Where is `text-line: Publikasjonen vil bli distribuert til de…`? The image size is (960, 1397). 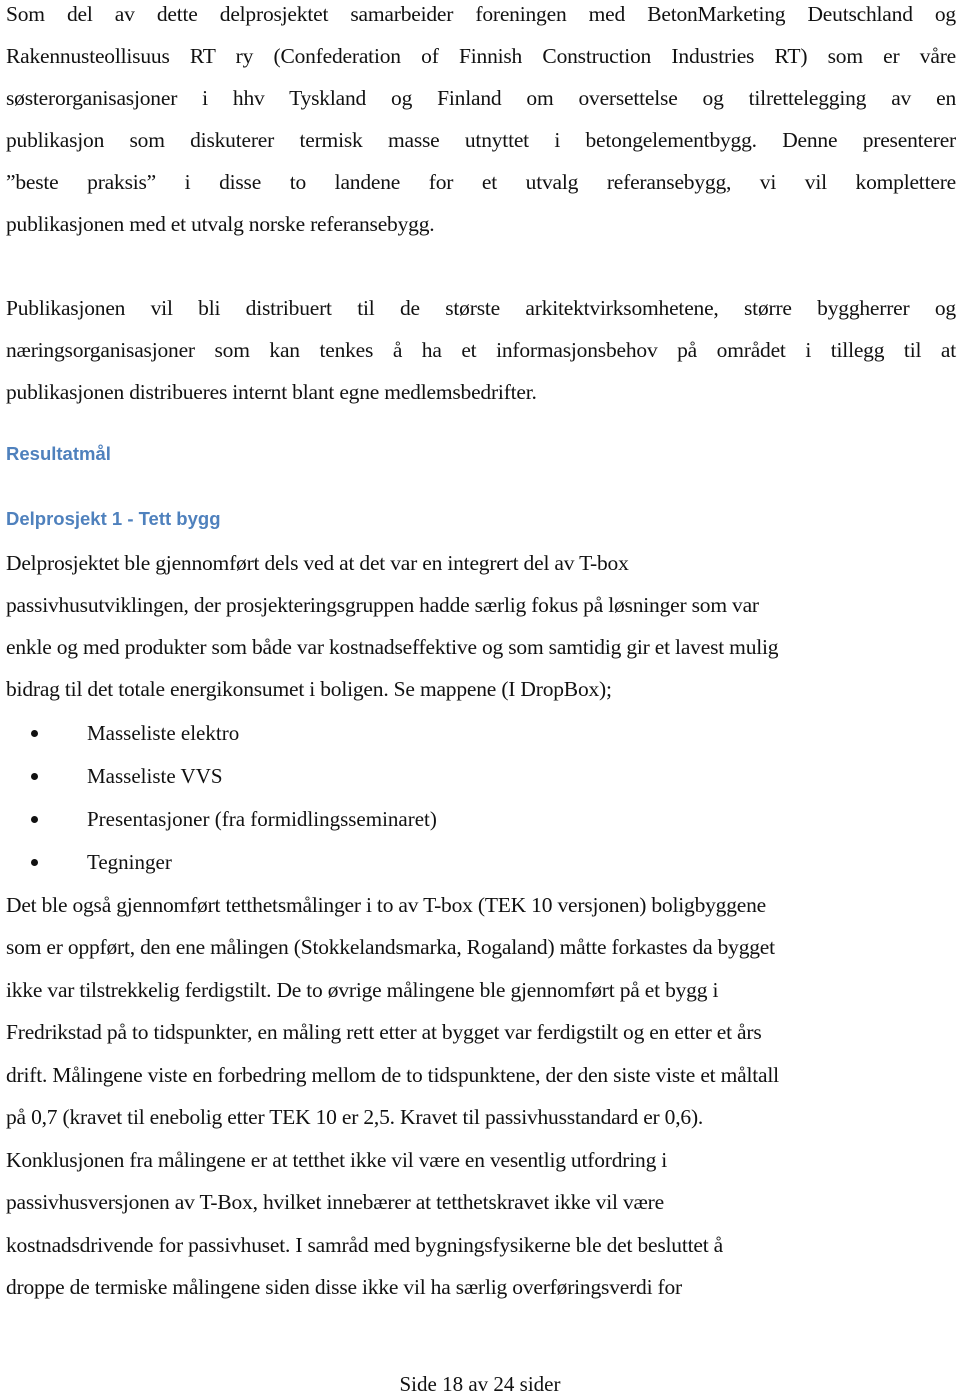 text-line: Publikasjonen vil bli distribuert til de… is located at coordinates (481, 308).